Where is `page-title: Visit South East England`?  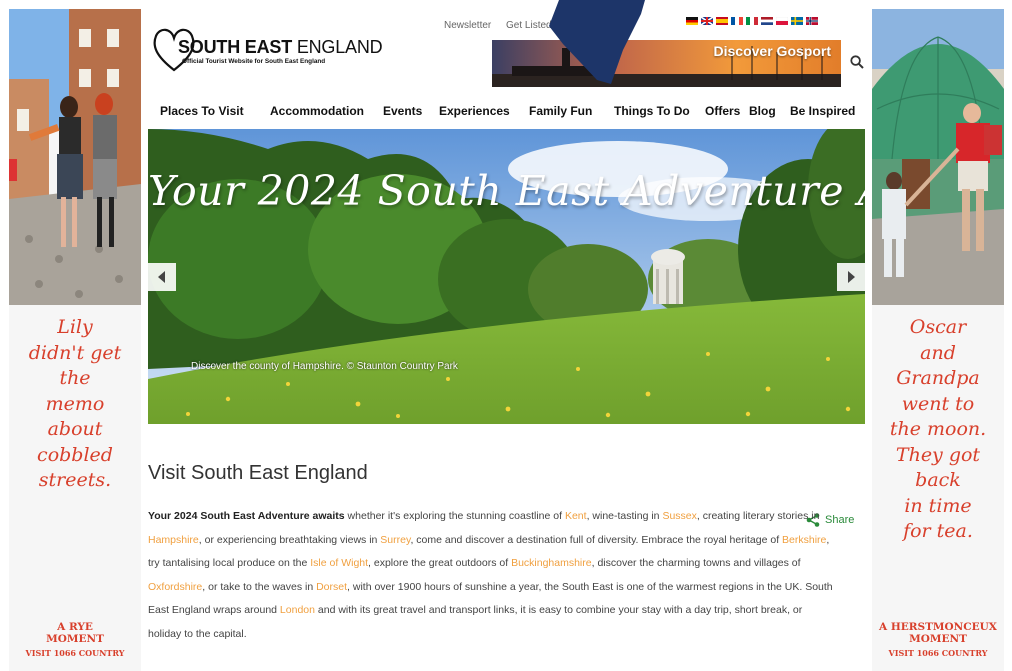 page-title: Visit South East England is located at coordinates (258, 473).